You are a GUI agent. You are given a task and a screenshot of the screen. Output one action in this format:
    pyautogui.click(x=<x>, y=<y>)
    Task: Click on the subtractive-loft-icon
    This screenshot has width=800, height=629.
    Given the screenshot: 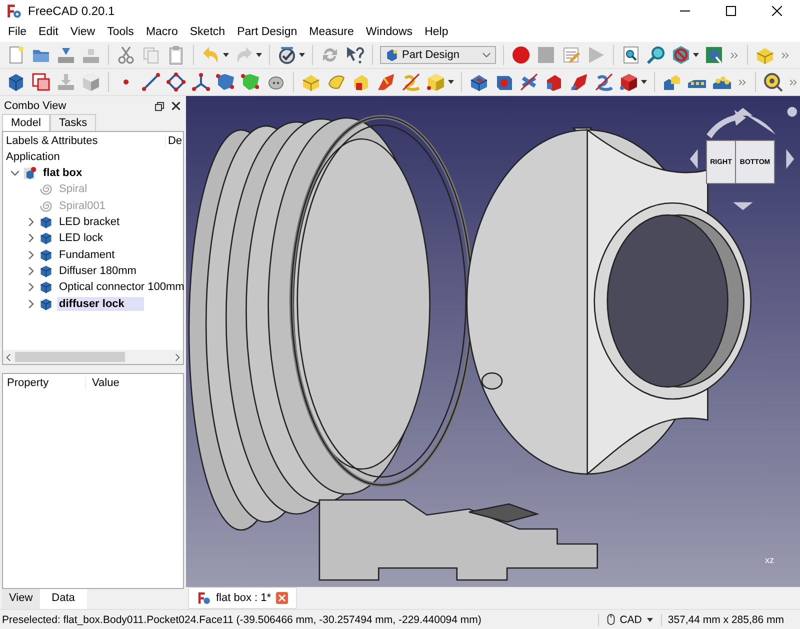 What is the action you would take?
    pyautogui.click(x=554, y=82)
    